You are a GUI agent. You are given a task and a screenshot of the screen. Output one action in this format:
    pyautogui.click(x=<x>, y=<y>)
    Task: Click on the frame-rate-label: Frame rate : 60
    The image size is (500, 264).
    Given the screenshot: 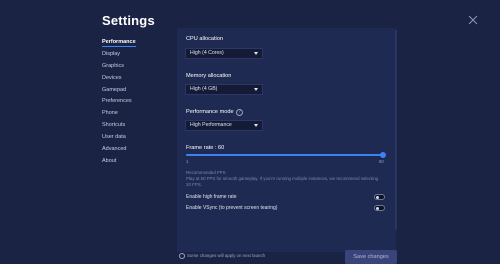 What is the action you would take?
    pyautogui.click(x=205, y=148)
    